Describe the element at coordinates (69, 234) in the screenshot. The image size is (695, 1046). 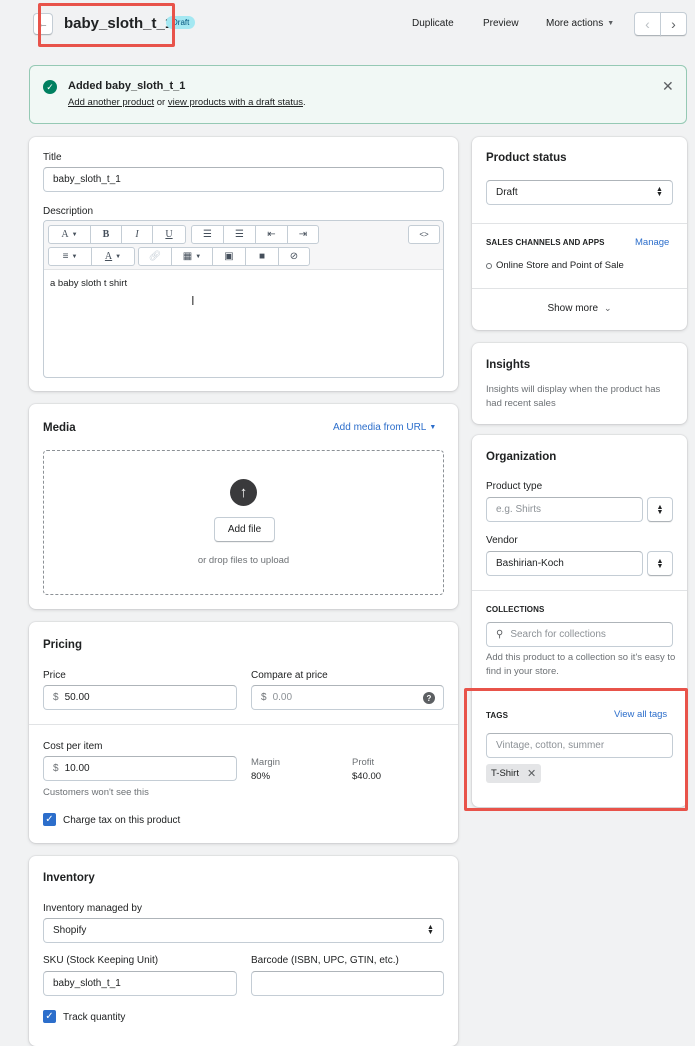
I see `font-format-button: A ▼` at that location.